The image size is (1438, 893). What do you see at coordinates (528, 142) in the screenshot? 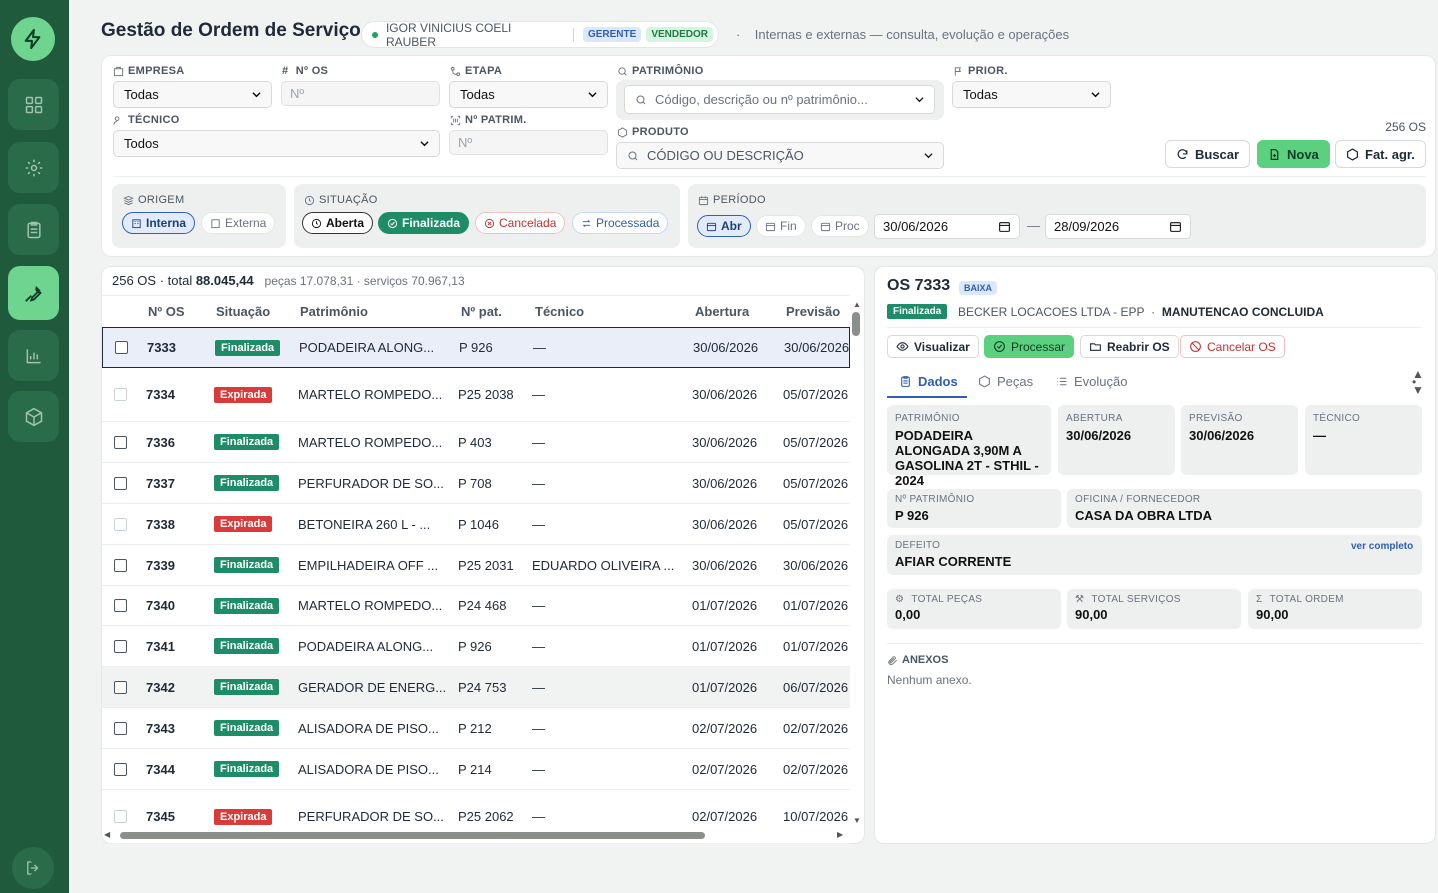
I see `npatrim-input: Nº` at bounding box center [528, 142].